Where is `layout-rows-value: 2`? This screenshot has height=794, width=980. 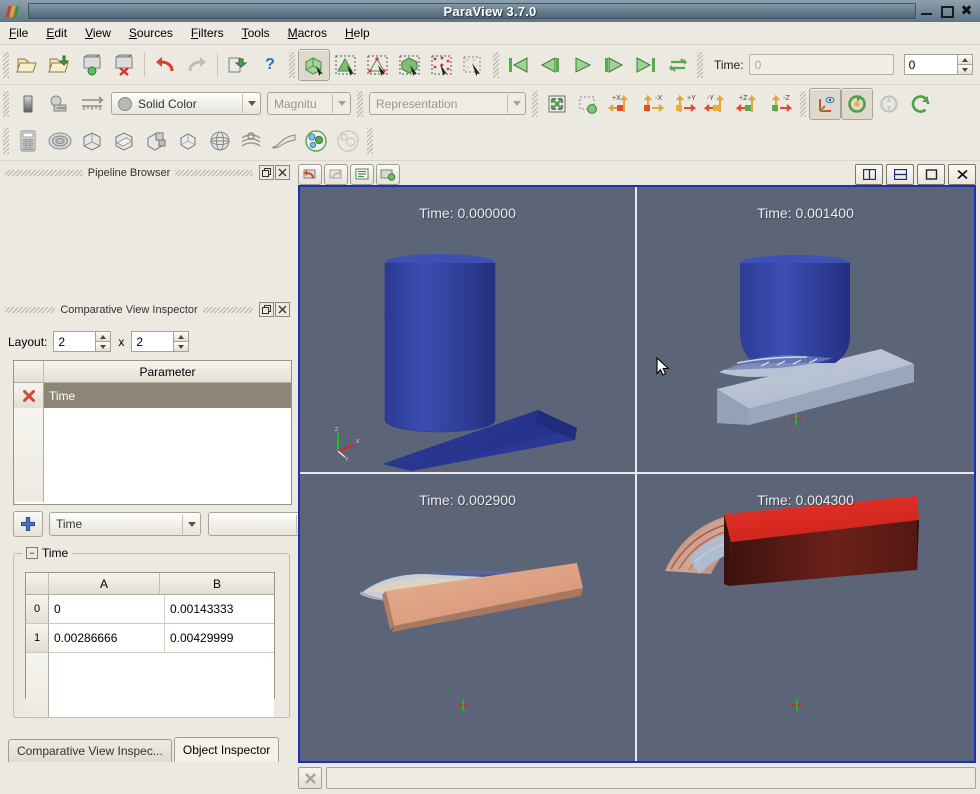
layout-rows-value: 2 is located at coordinates (74, 341).